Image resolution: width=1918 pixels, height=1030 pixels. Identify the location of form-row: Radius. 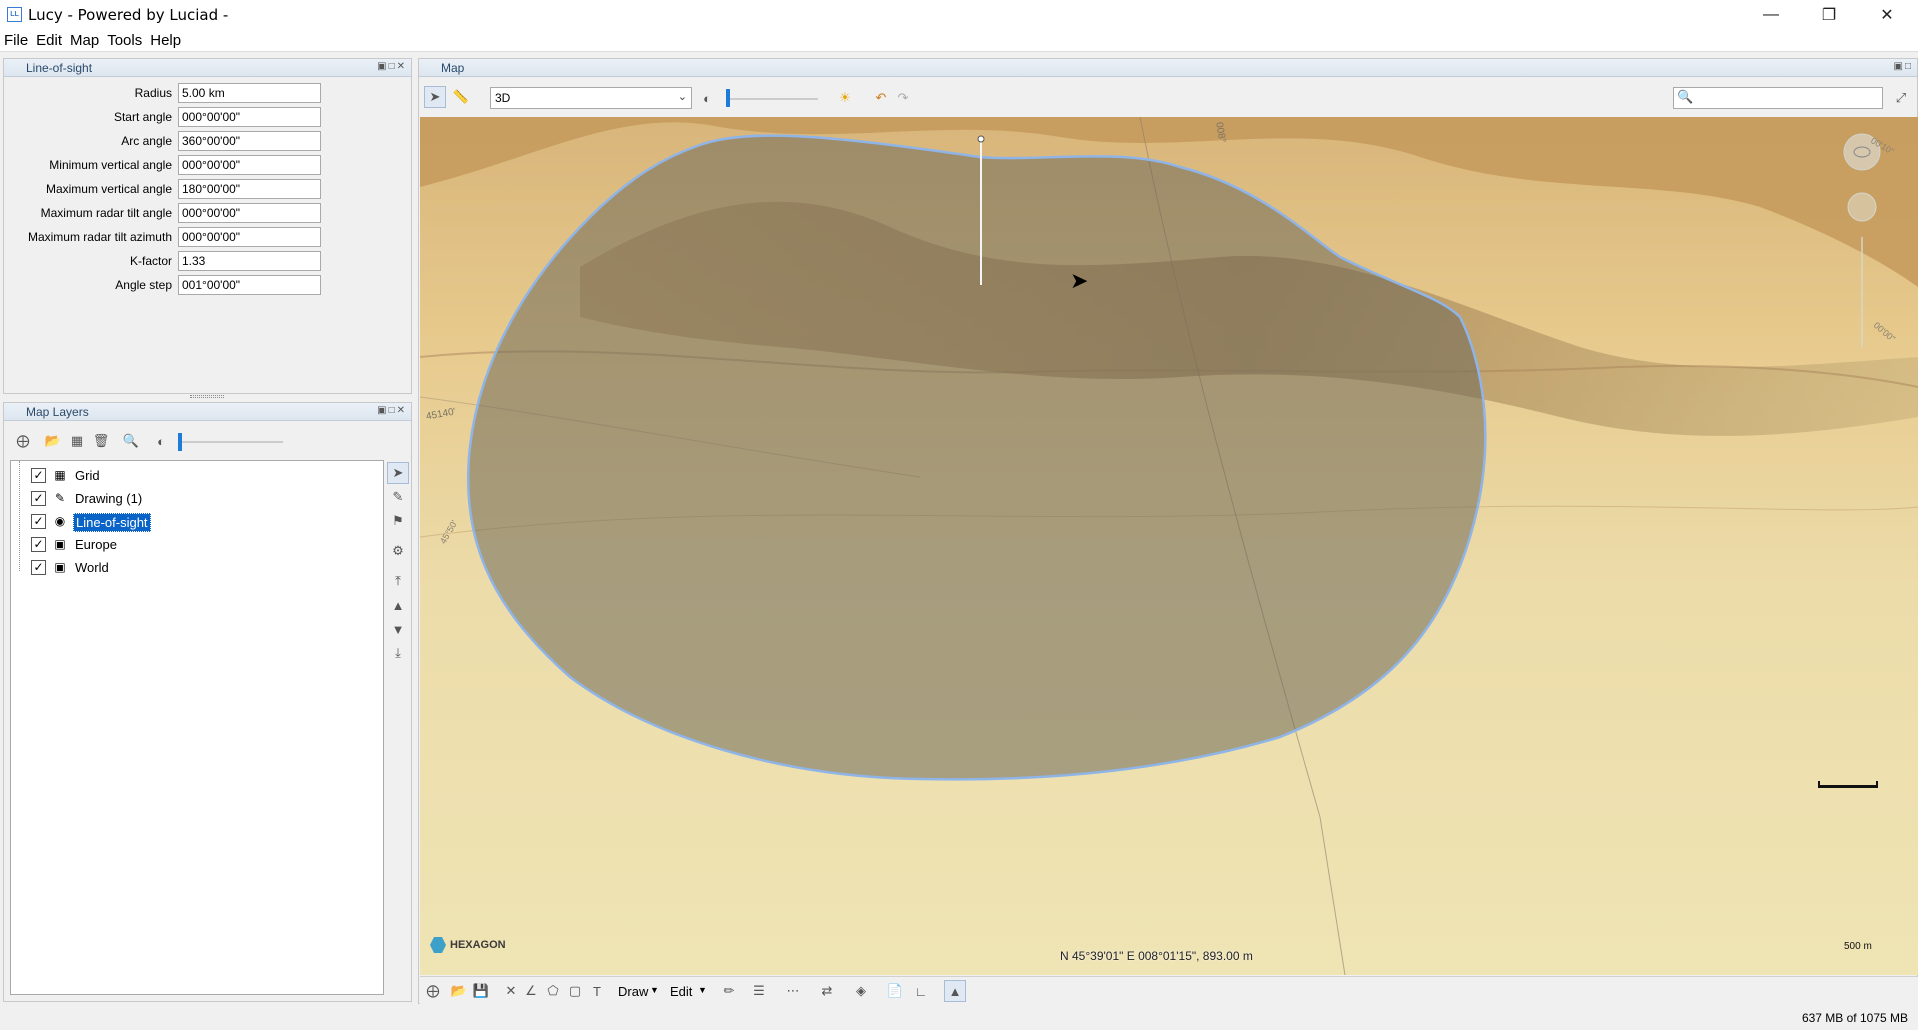
(169, 93).